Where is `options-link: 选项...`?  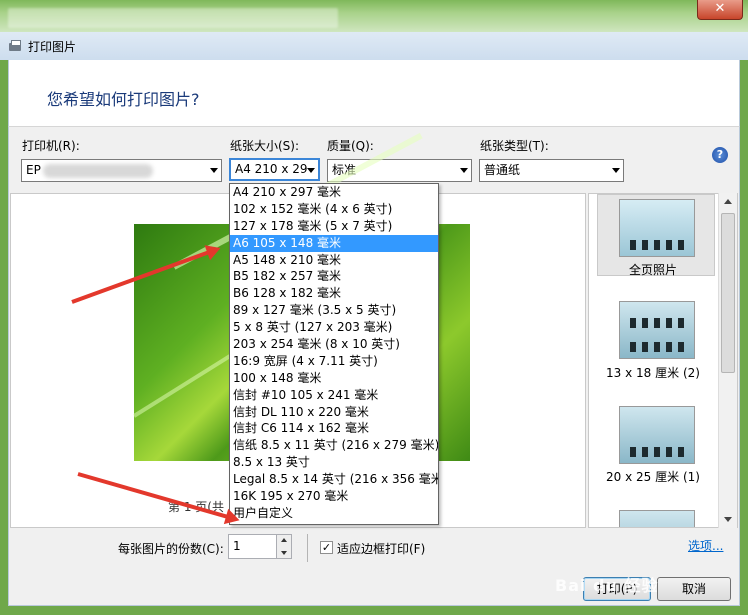
options-link: 选项... is located at coordinates (705, 545).